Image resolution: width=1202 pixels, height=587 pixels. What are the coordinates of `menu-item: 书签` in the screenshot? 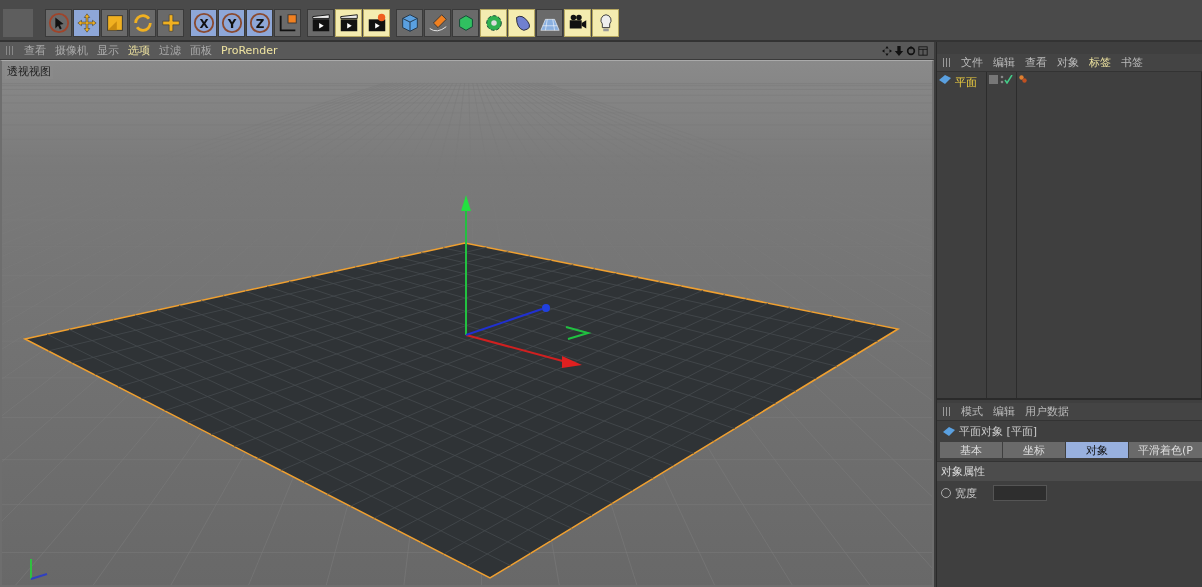 It's located at (1132, 62).